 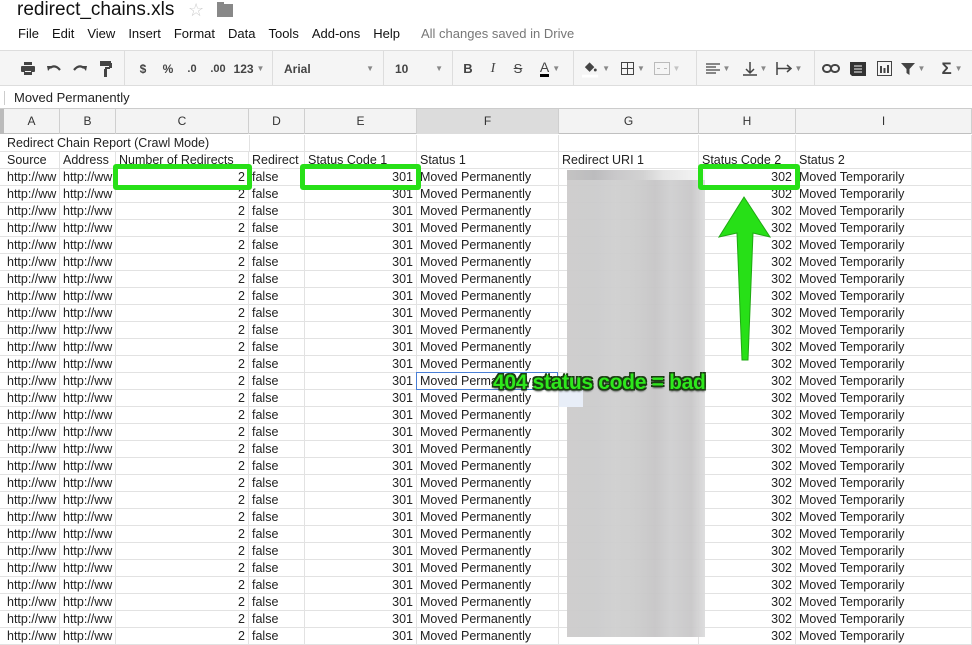 What do you see at coordinates (225, 9) in the screenshot?
I see `folder-icon` at bounding box center [225, 9].